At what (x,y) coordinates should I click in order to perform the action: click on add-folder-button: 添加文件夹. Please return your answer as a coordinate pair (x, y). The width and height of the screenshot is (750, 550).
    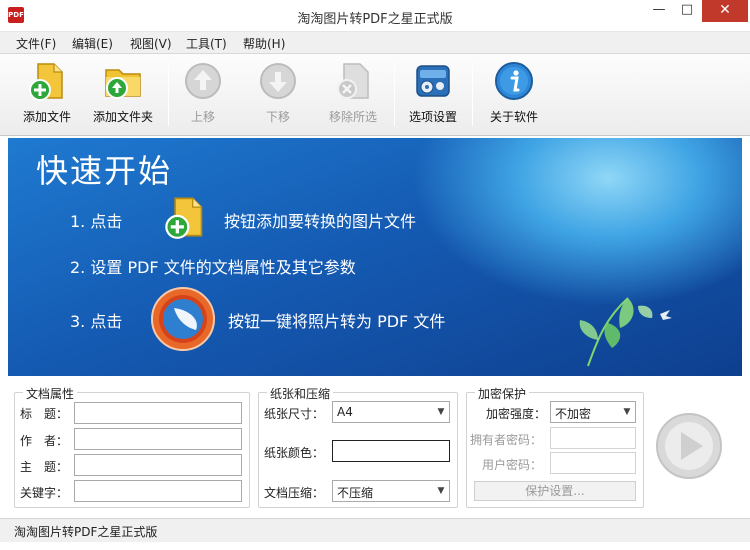
    Looking at the image, I should click on (123, 96).